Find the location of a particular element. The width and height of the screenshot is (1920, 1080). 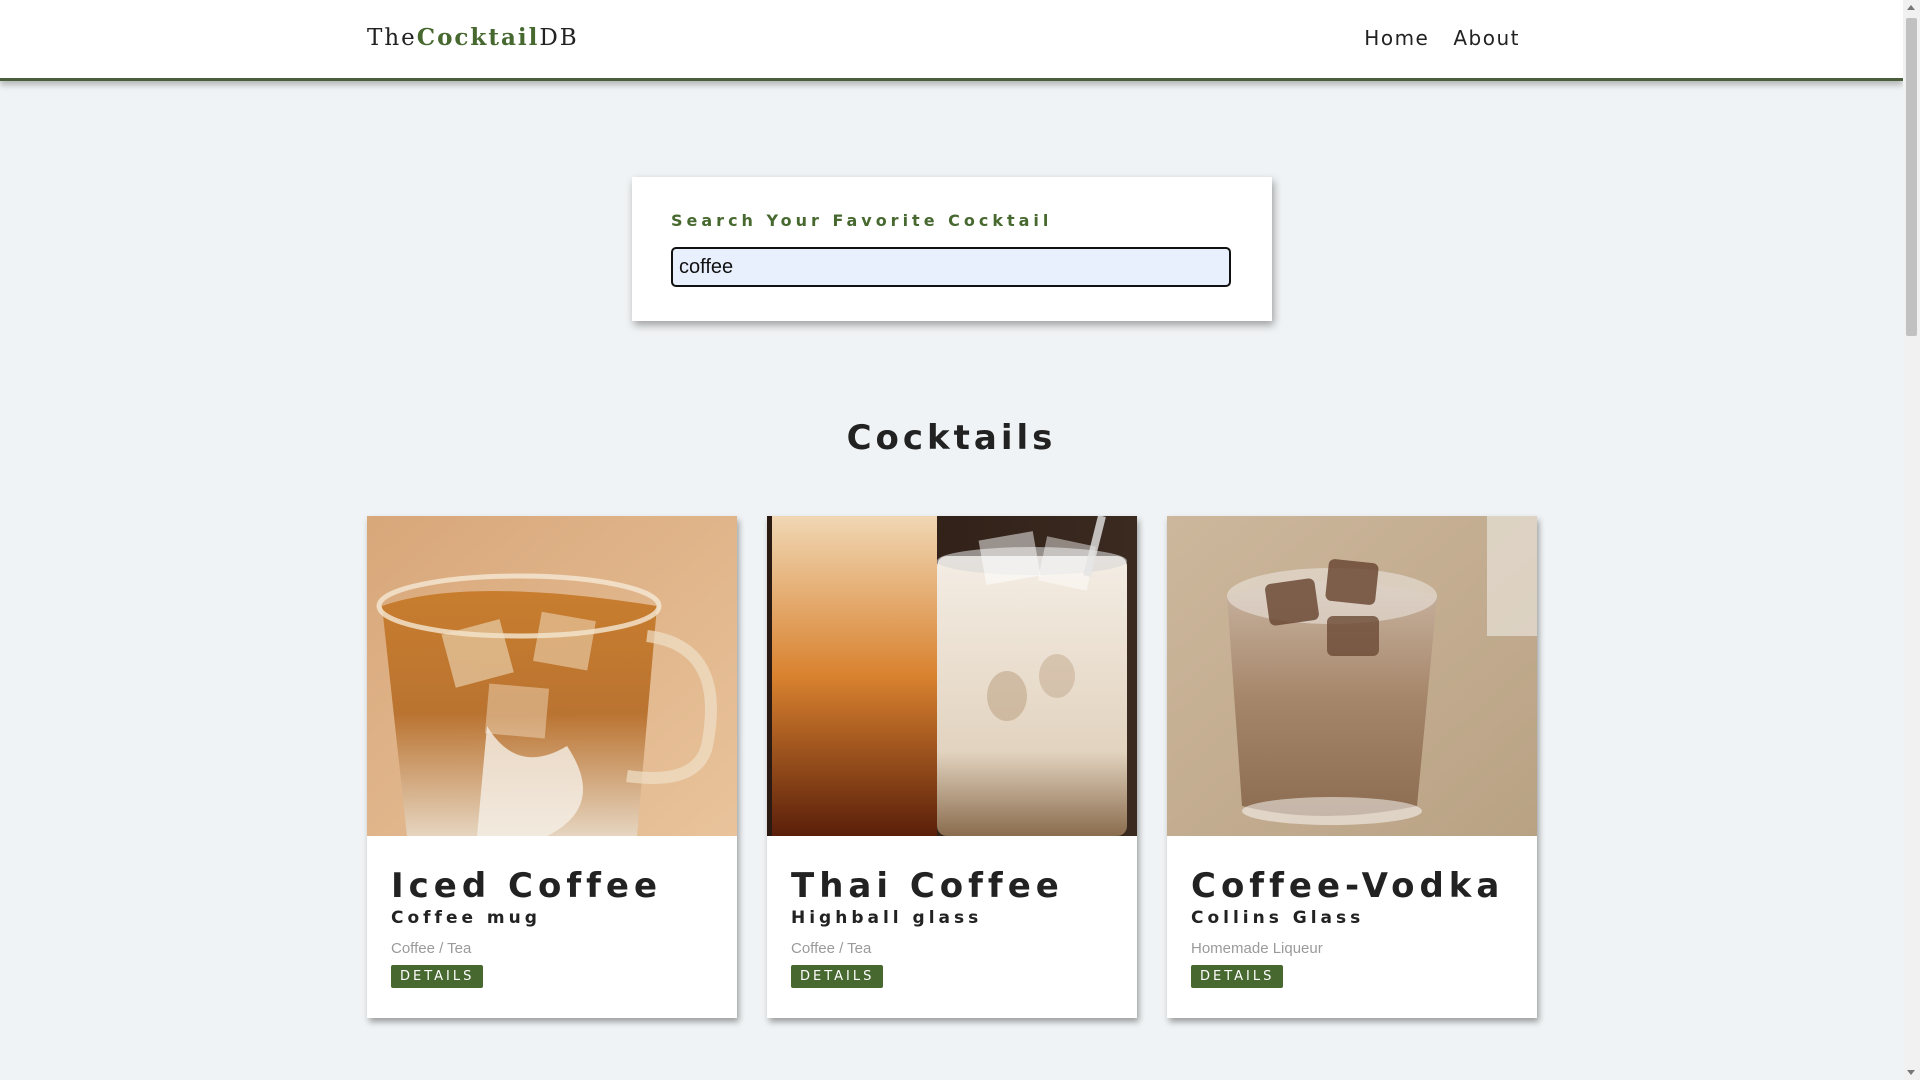

search-input is located at coordinates (951, 267).